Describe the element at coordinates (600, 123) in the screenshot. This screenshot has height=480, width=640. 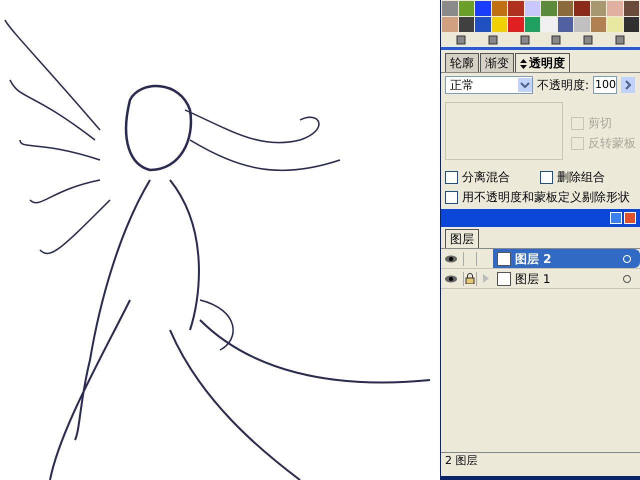
I see `checkbox-label: 剪切` at that location.